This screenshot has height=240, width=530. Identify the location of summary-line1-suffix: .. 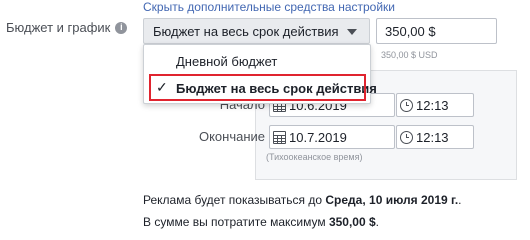
(460, 200).